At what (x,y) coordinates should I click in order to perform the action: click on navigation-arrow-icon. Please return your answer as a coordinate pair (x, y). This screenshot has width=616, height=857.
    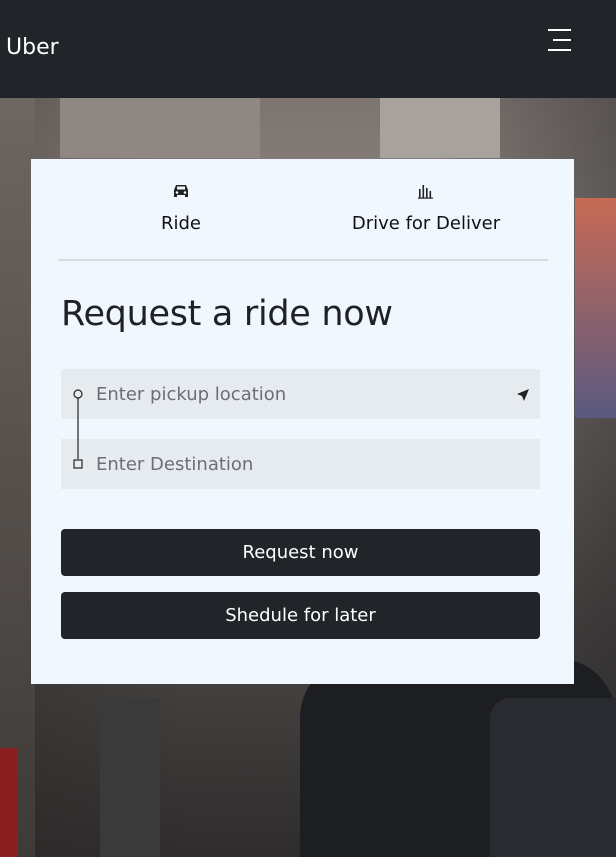
    Looking at the image, I should click on (523, 394).